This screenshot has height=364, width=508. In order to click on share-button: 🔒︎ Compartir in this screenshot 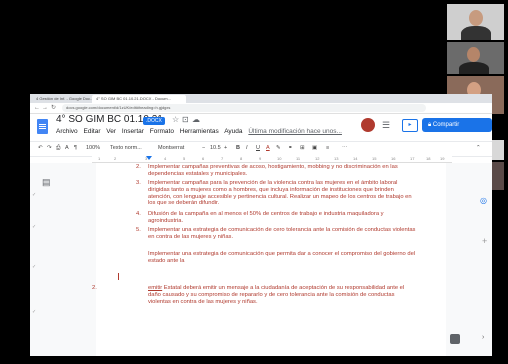, I will do `click(457, 125)`.